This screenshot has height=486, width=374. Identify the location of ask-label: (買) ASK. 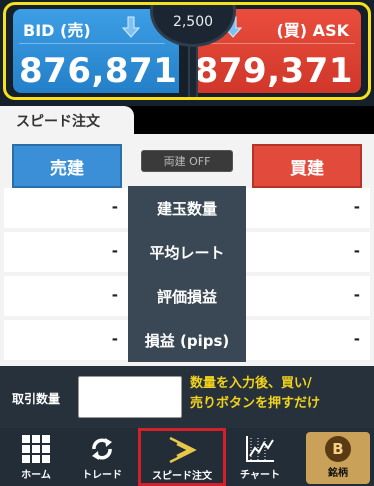
(312, 30).